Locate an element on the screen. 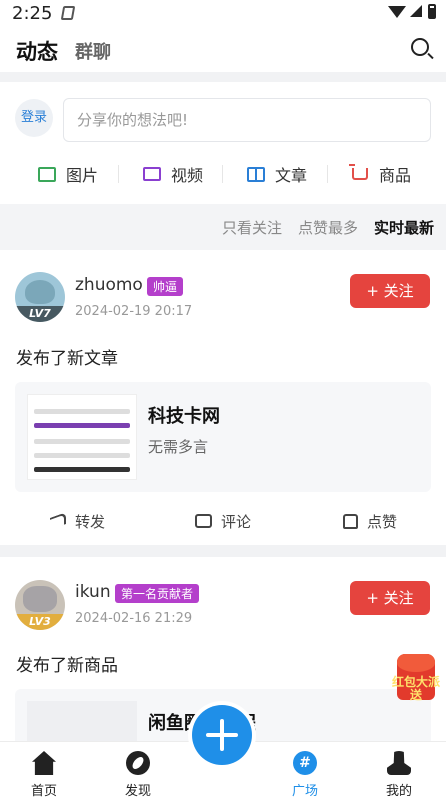 Image resolution: width=446 pixels, height=797 pixels. action-label: 点赞 is located at coordinates (382, 521).